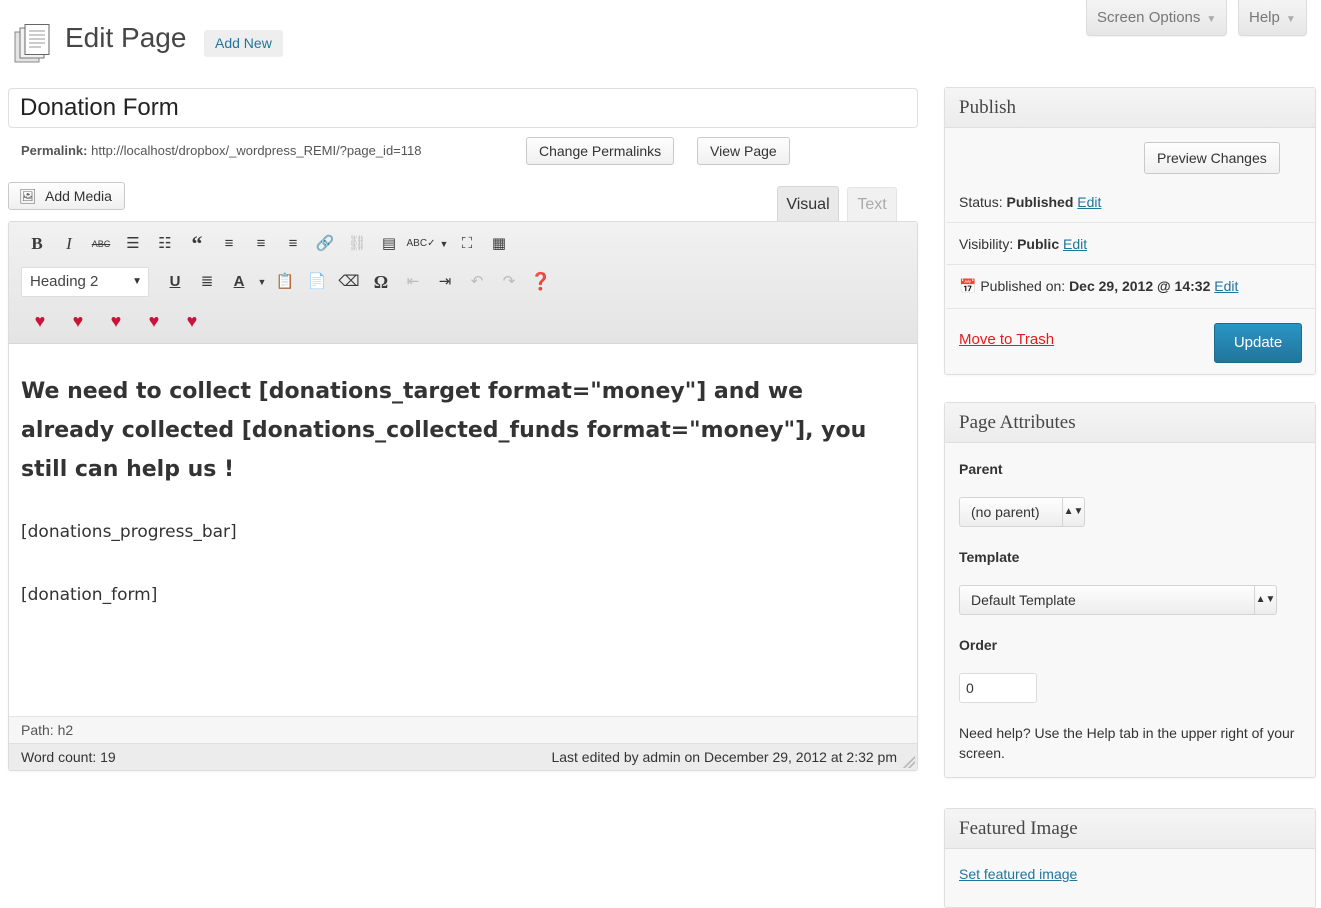 This screenshot has width=1321, height=908. What do you see at coordinates (909, 762) in the screenshot?
I see `resize-handle` at bounding box center [909, 762].